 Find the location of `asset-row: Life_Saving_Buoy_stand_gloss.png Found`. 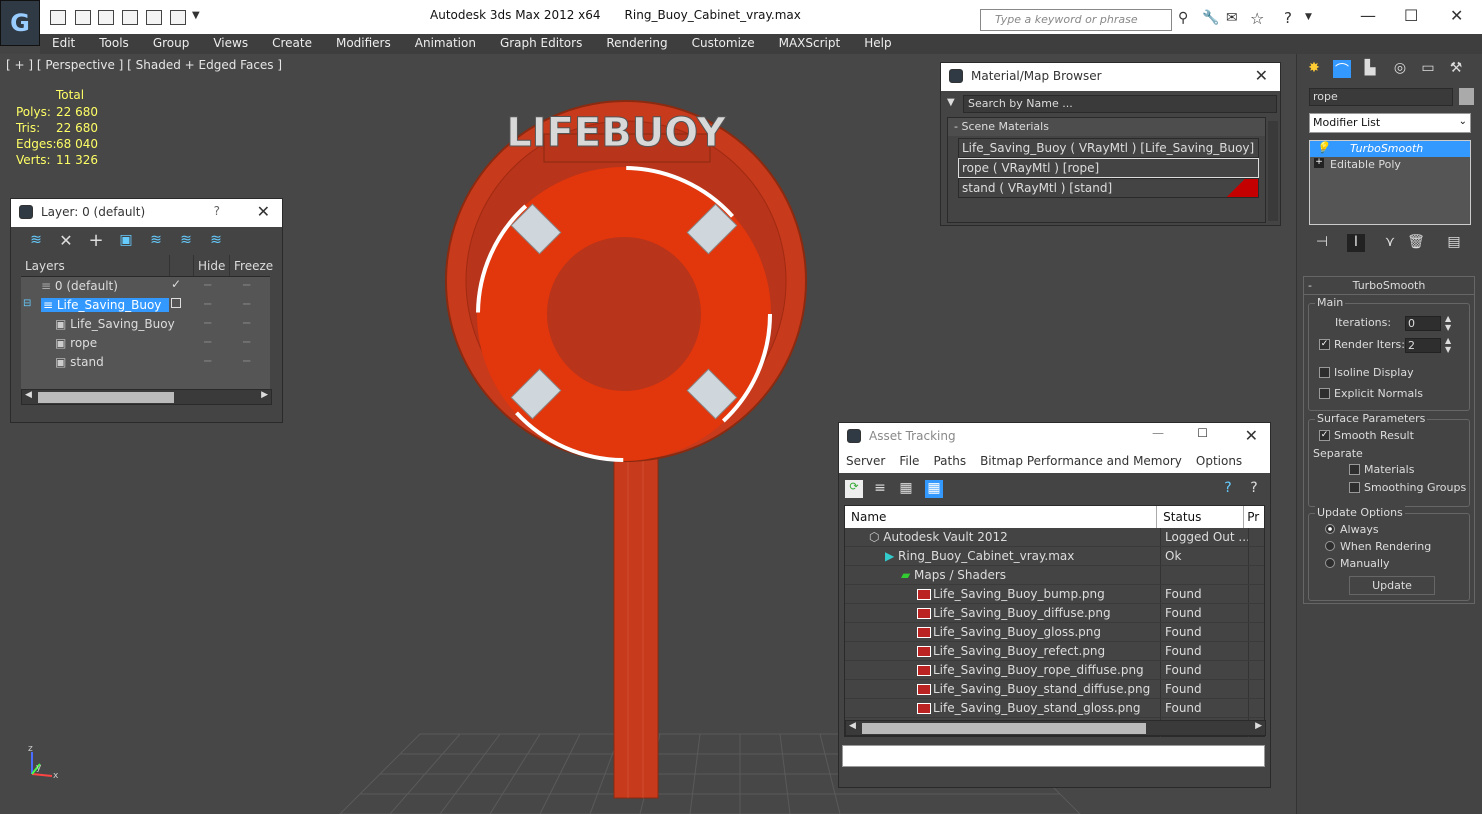

asset-row: Life_Saving_Buoy_stand_gloss.png Found is located at coordinates (1054, 708).